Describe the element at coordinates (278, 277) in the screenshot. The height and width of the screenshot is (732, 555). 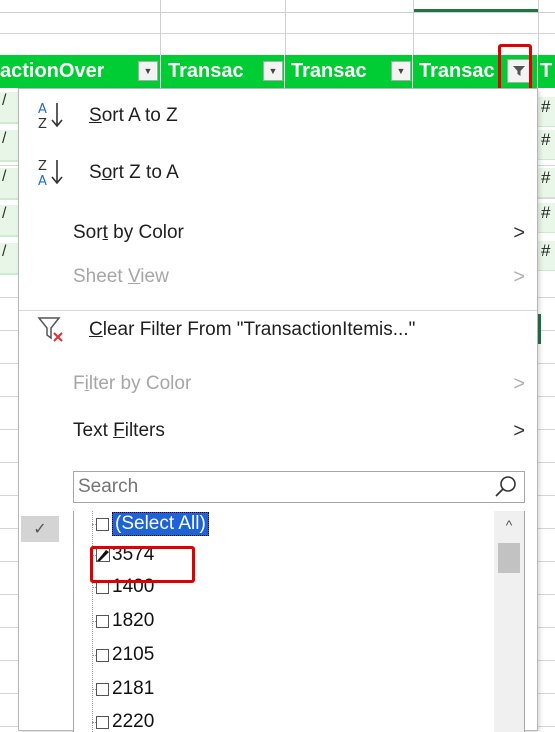
I see `menu-item-sheet-view: Sheet View >` at that location.